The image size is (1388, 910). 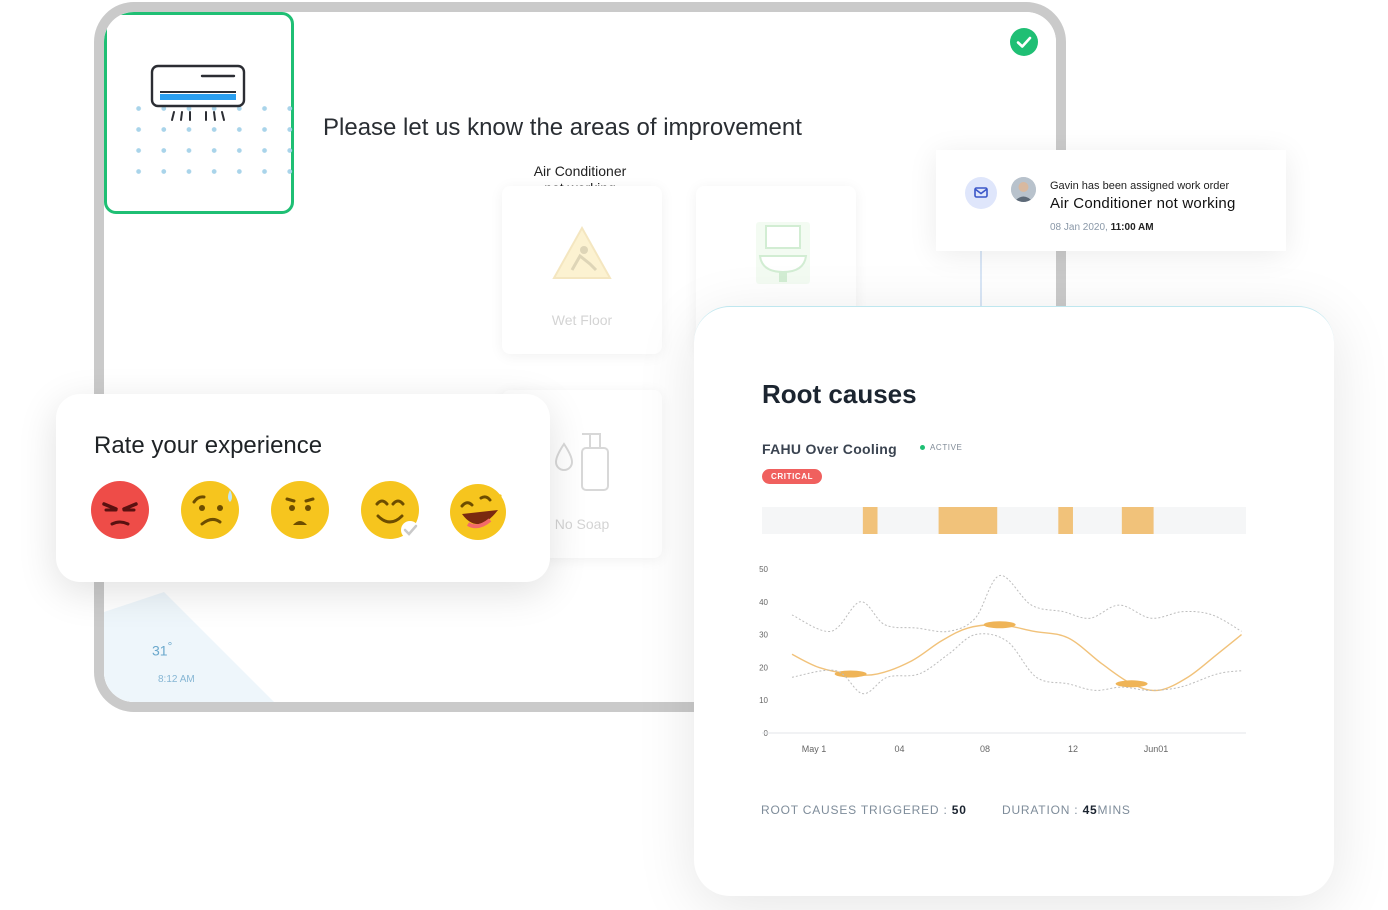 I want to click on event-strip, so click(x=1004, y=520).